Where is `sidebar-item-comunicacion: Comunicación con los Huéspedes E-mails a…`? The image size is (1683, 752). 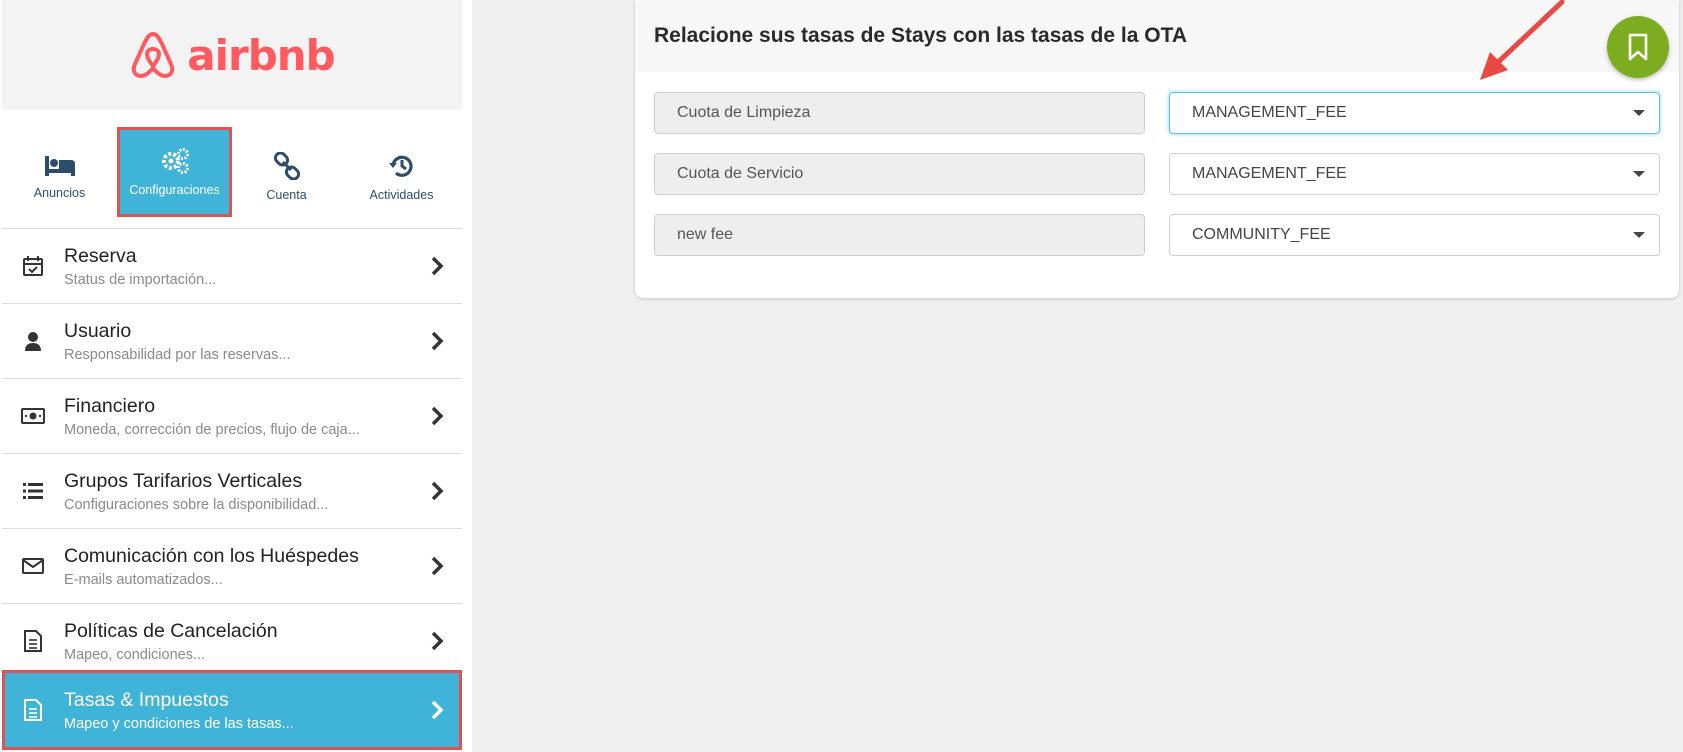
sidebar-item-comunicacion: Comunicación con los Huéspedes E-mails a… is located at coordinates (232, 566).